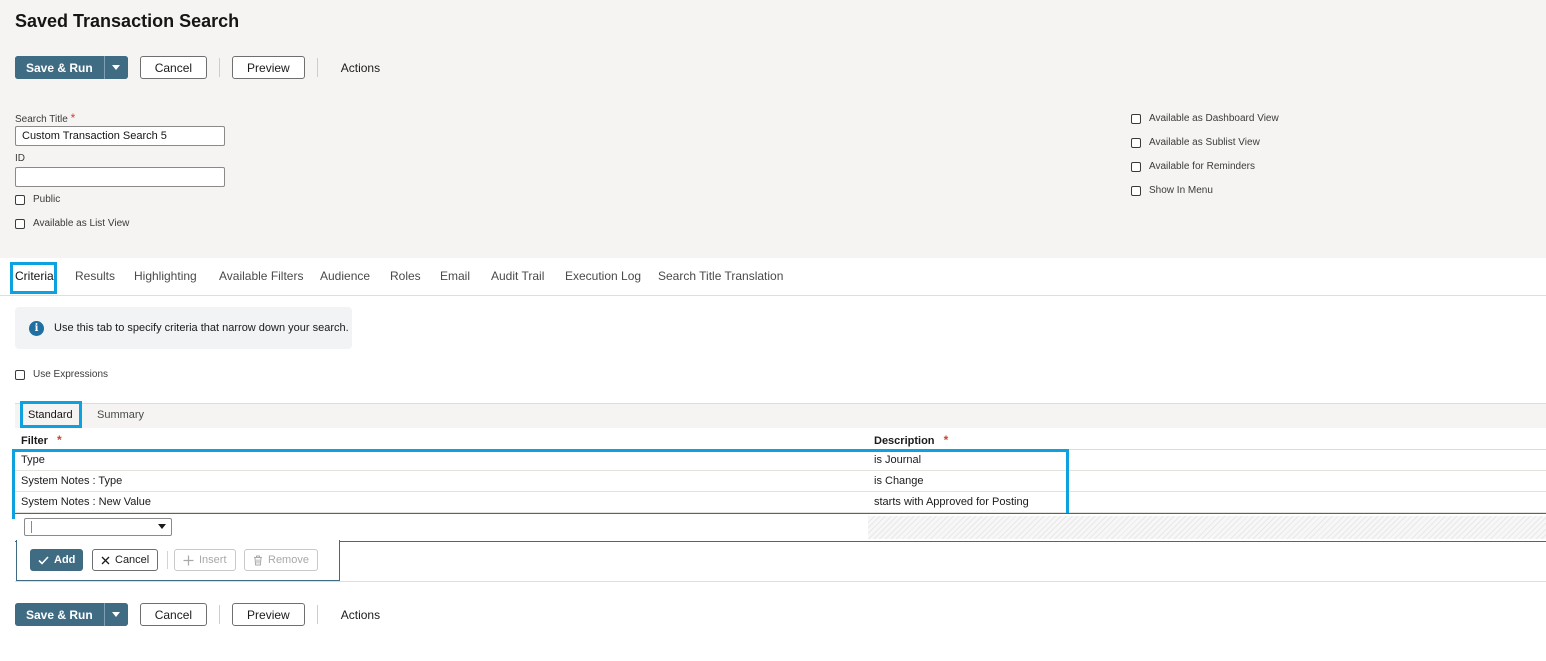  Describe the element at coordinates (71, 374) in the screenshot. I see `use-expressions-label: Use Expressions` at that location.